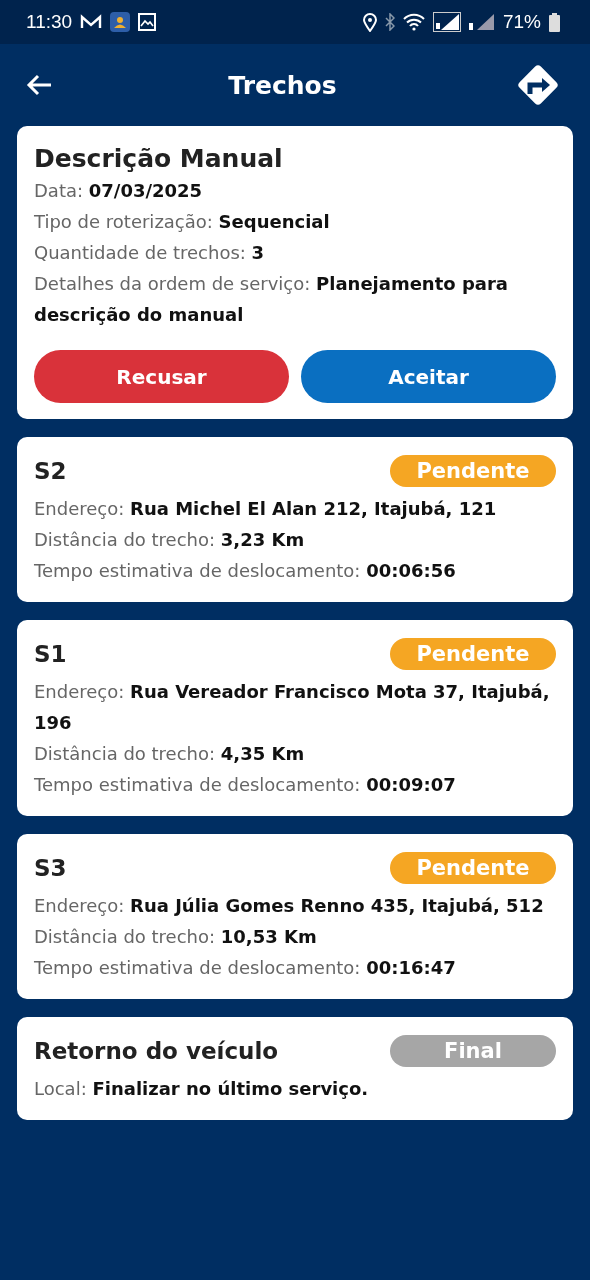 The image size is (590, 1280). Describe the element at coordinates (521, 22) in the screenshot. I see `battery-percent: 71%` at that location.